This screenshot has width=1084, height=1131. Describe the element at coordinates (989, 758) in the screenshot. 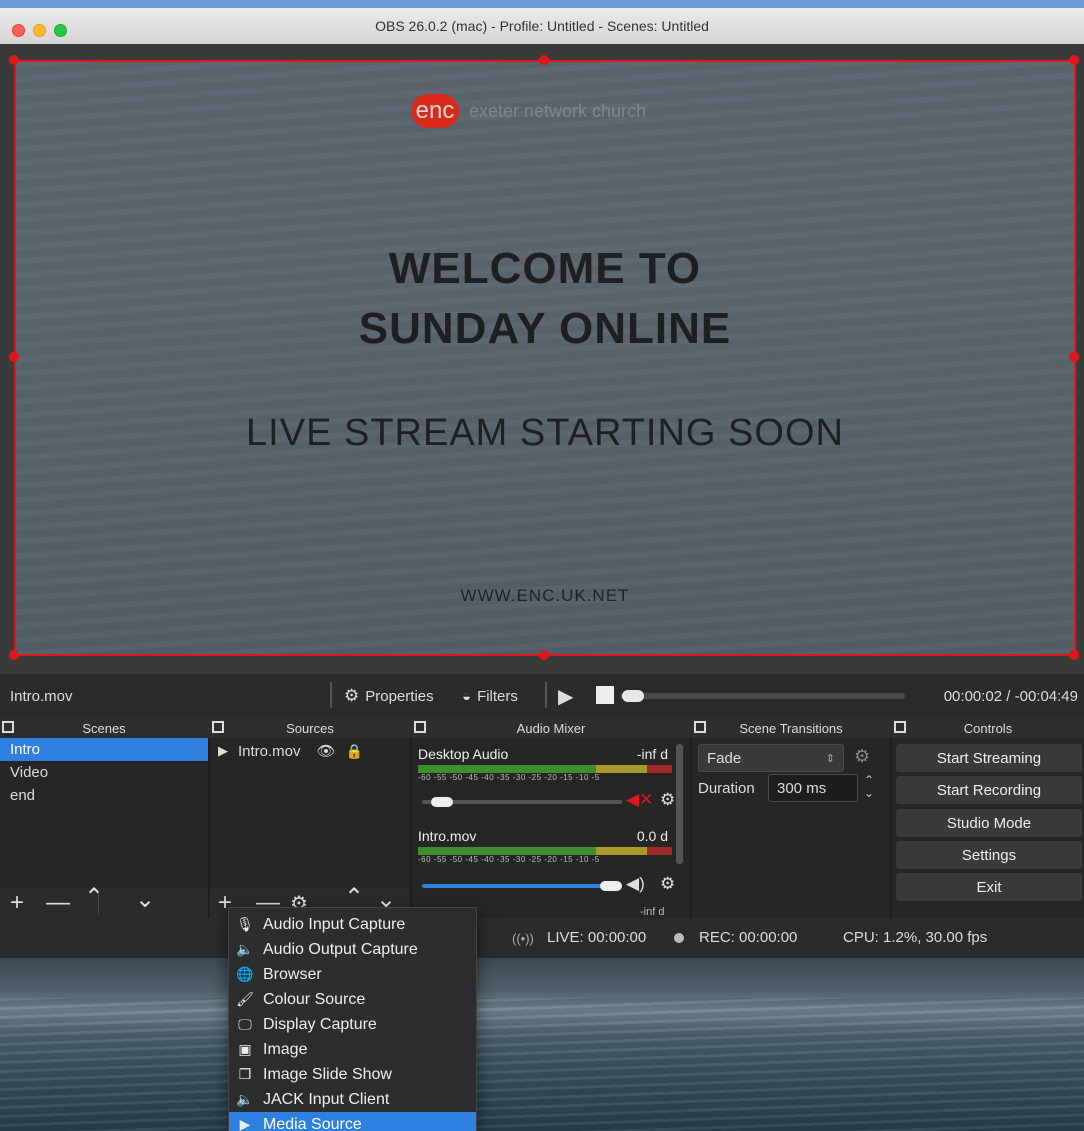

I see `start-streaming-button: Start Streaming` at that location.